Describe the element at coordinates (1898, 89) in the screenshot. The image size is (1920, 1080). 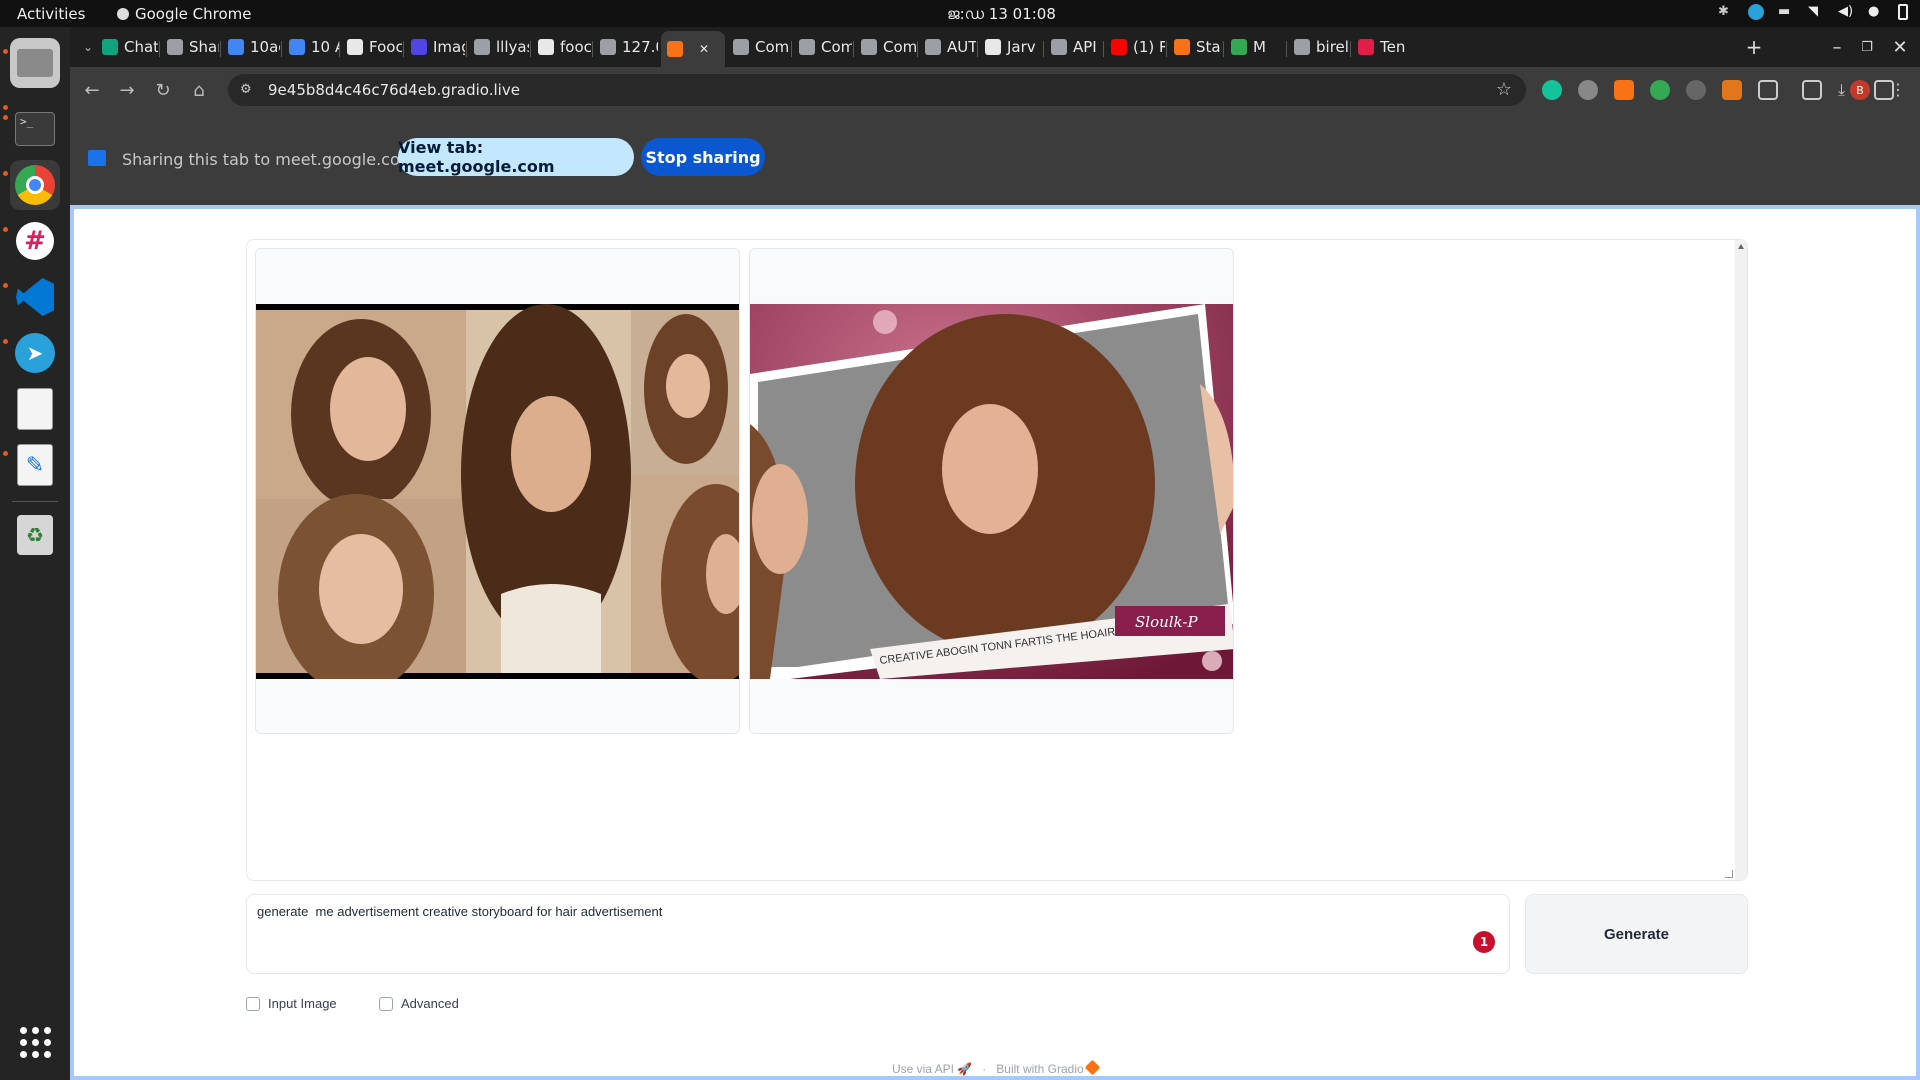
I see `chrome-menu-icon: ⋮` at that location.